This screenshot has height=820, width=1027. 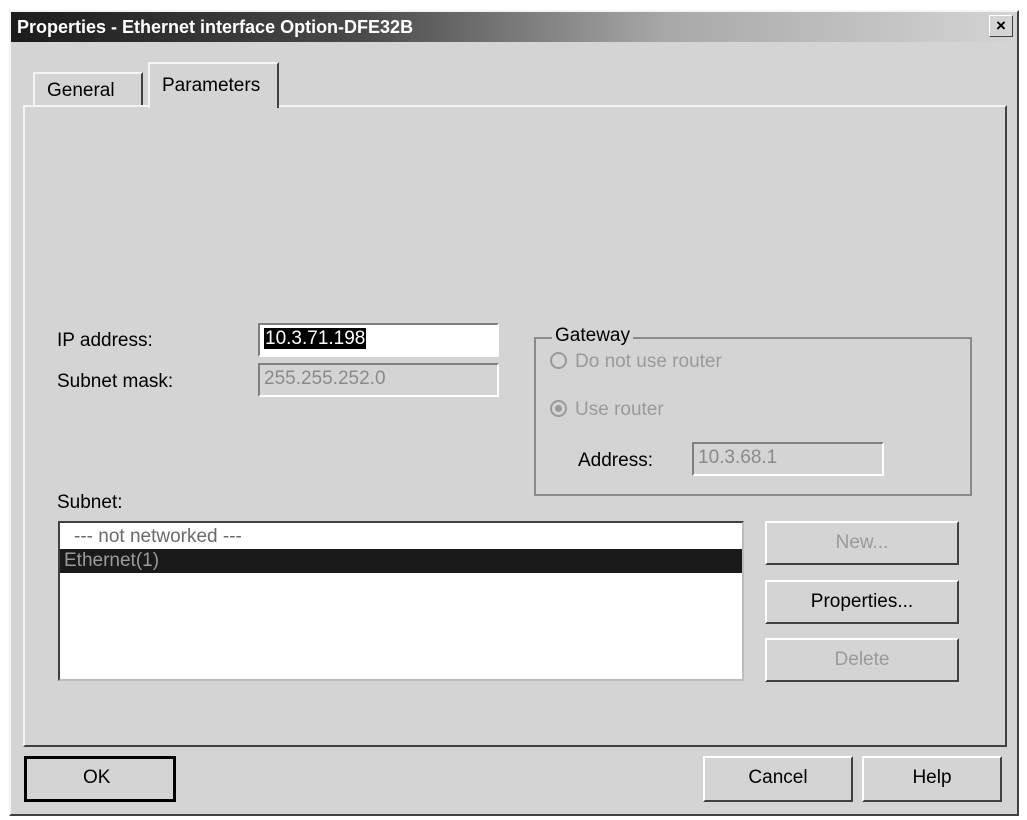 I want to click on tab-parameters-label: Parameters, so click(x=211, y=85).